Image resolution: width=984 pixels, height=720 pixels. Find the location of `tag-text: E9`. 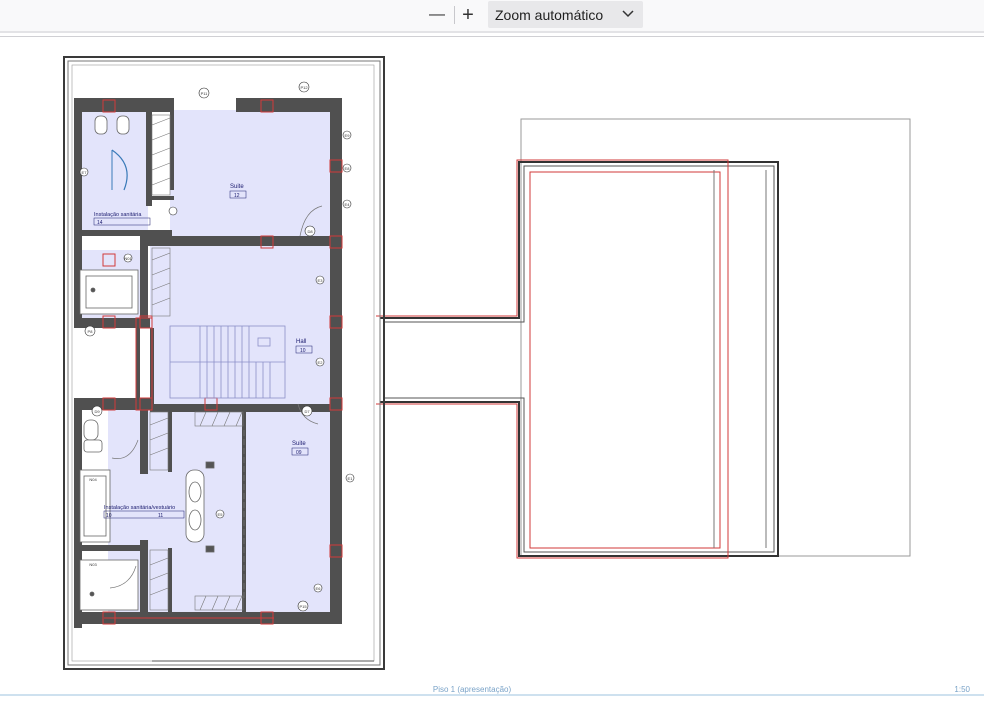

tag-text: E9 is located at coordinates (348, 135).